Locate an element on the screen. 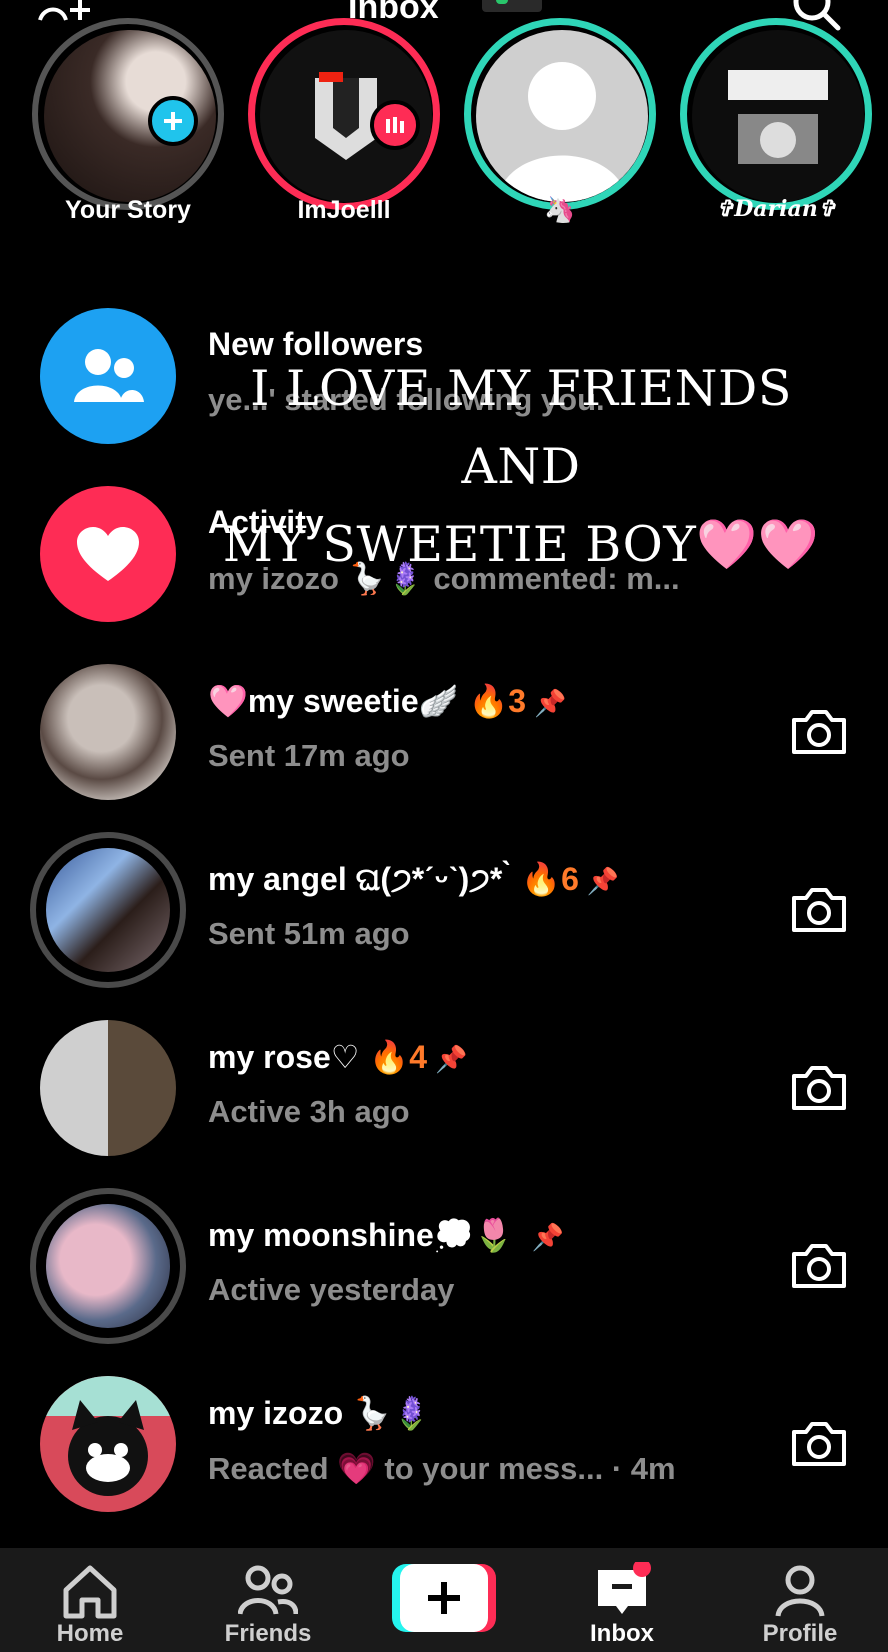 The height and width of the screenshot is (1652, 888). home-icon is located at coordinates (90, 1592).